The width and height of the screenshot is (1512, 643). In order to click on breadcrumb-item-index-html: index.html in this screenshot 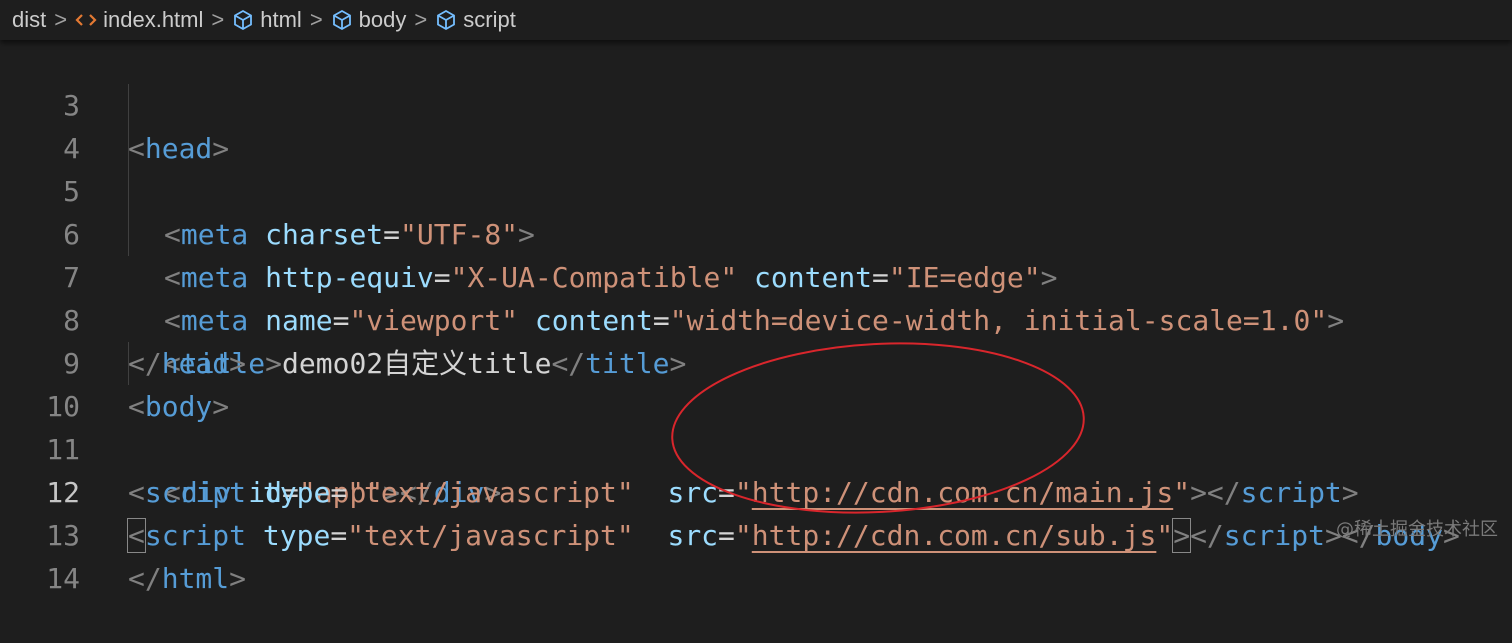, I will do `click(139, 20)`.